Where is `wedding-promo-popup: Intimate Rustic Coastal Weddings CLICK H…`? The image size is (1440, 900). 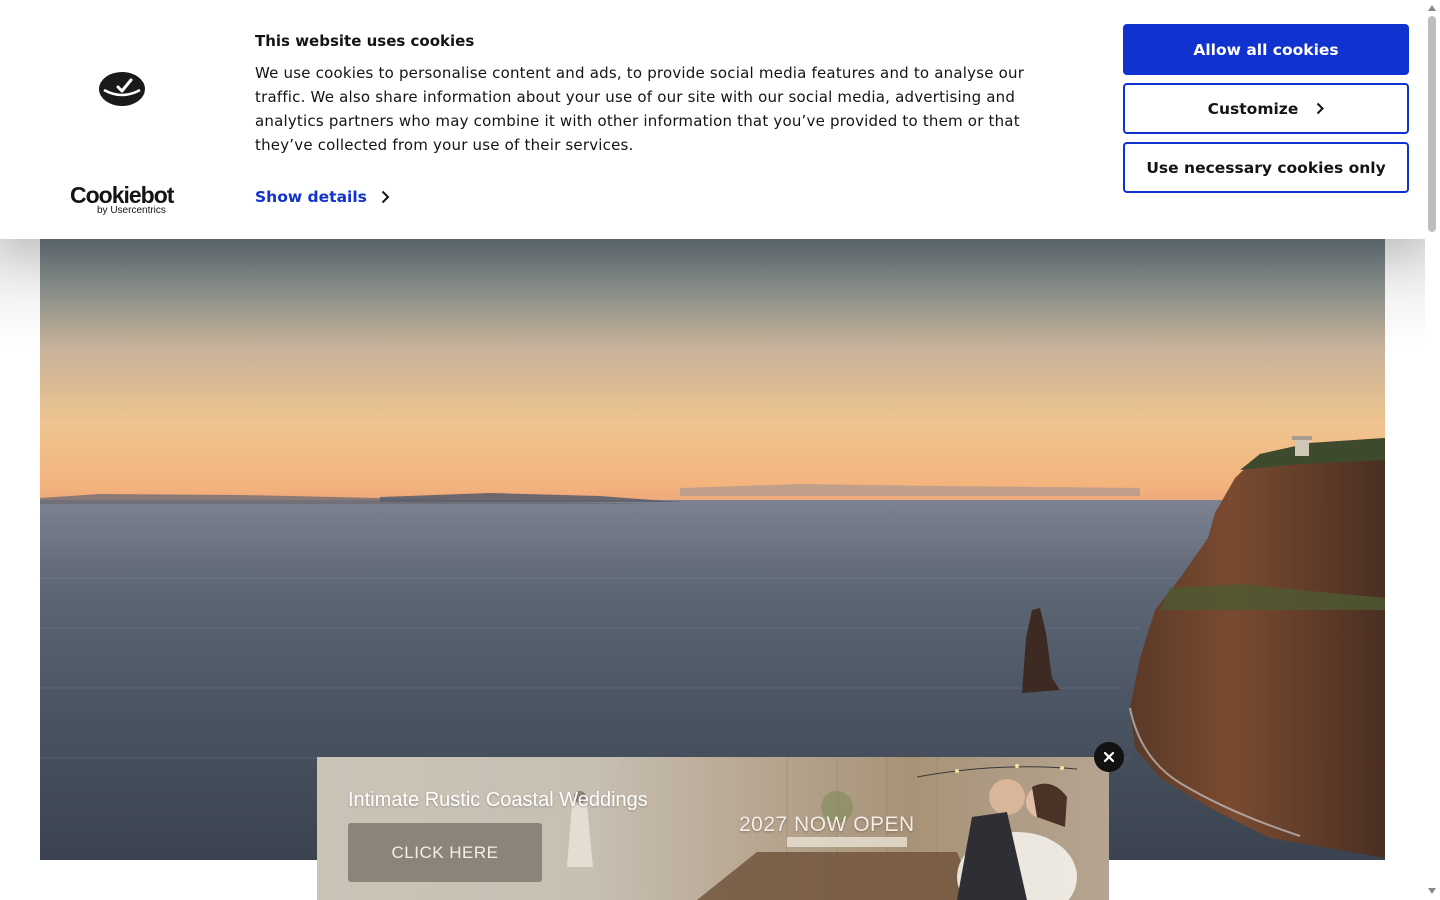 wedding-promo-popup: Intimate Rustic Coastal Weddings CLICK H… is located at coordinates (713, 828).